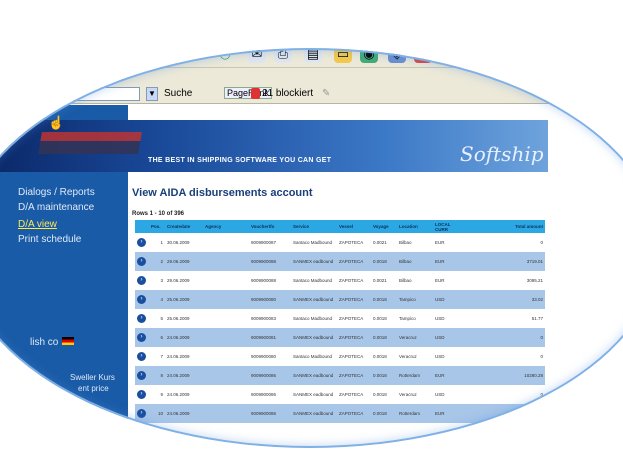 The image size is (623, 472). I want to click on search-field, so click(70, 94).